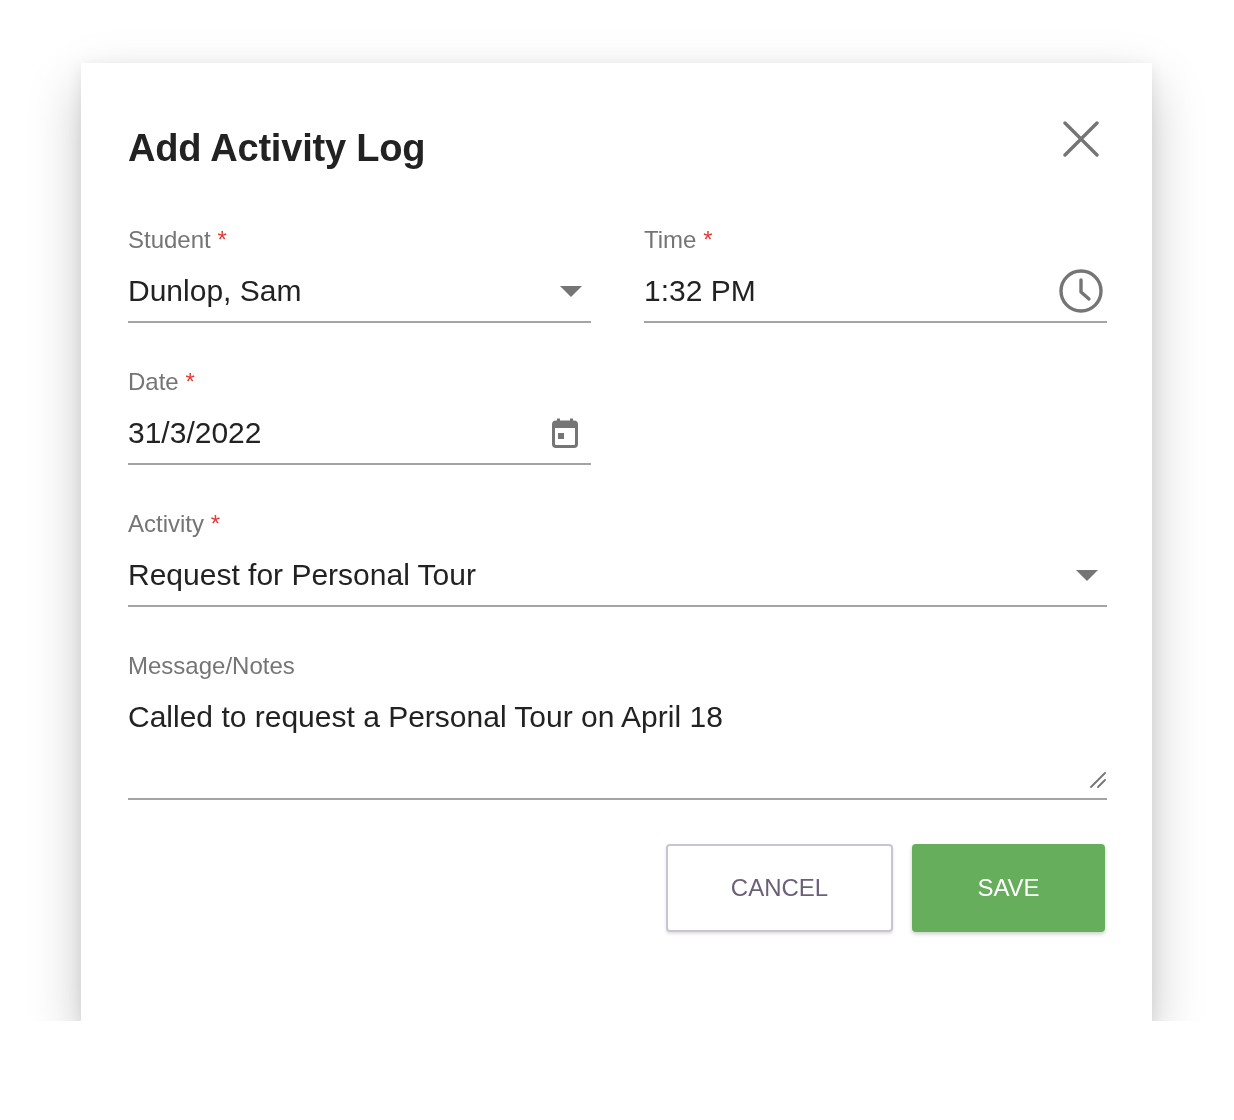 This screenshot has width=1234, height=1120. Describe the element at coordinates (359, 292) in the screenshot. I see `dropdown-field: Dunlop, Sam` at that location.